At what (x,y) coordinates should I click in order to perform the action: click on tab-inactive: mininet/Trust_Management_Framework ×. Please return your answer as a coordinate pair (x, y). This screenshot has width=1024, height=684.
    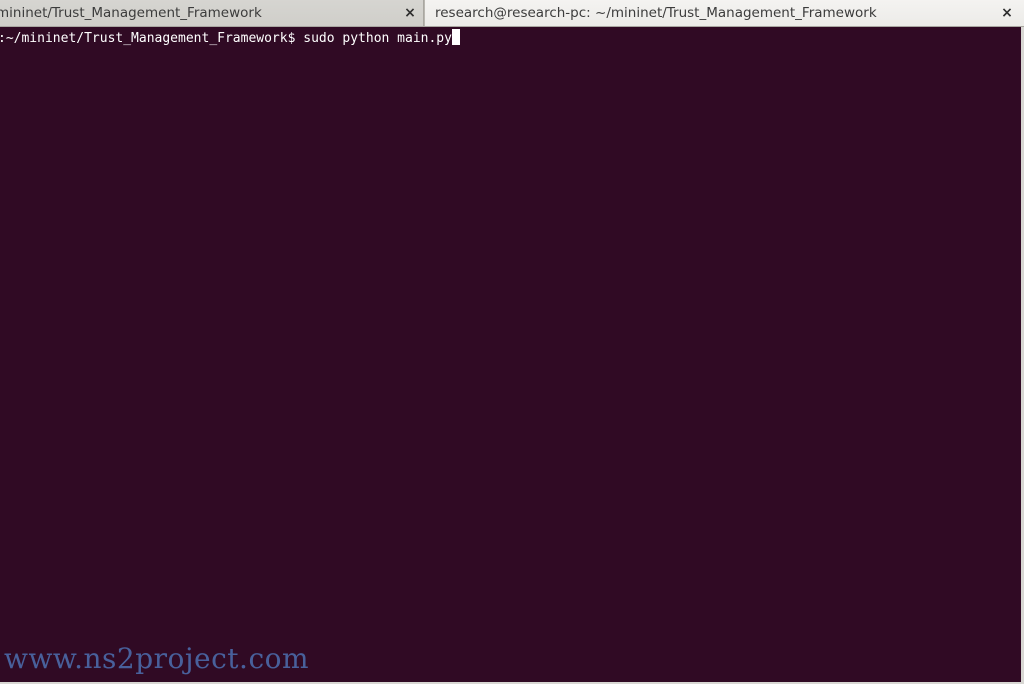
    Looking at the image, I should click on (212, 13).